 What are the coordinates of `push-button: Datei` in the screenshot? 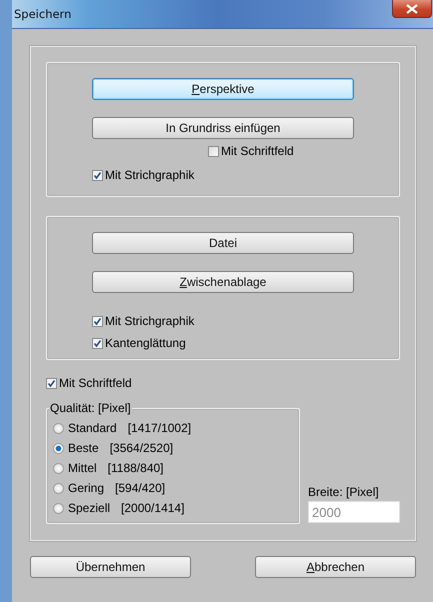 It's located at (223, 243).